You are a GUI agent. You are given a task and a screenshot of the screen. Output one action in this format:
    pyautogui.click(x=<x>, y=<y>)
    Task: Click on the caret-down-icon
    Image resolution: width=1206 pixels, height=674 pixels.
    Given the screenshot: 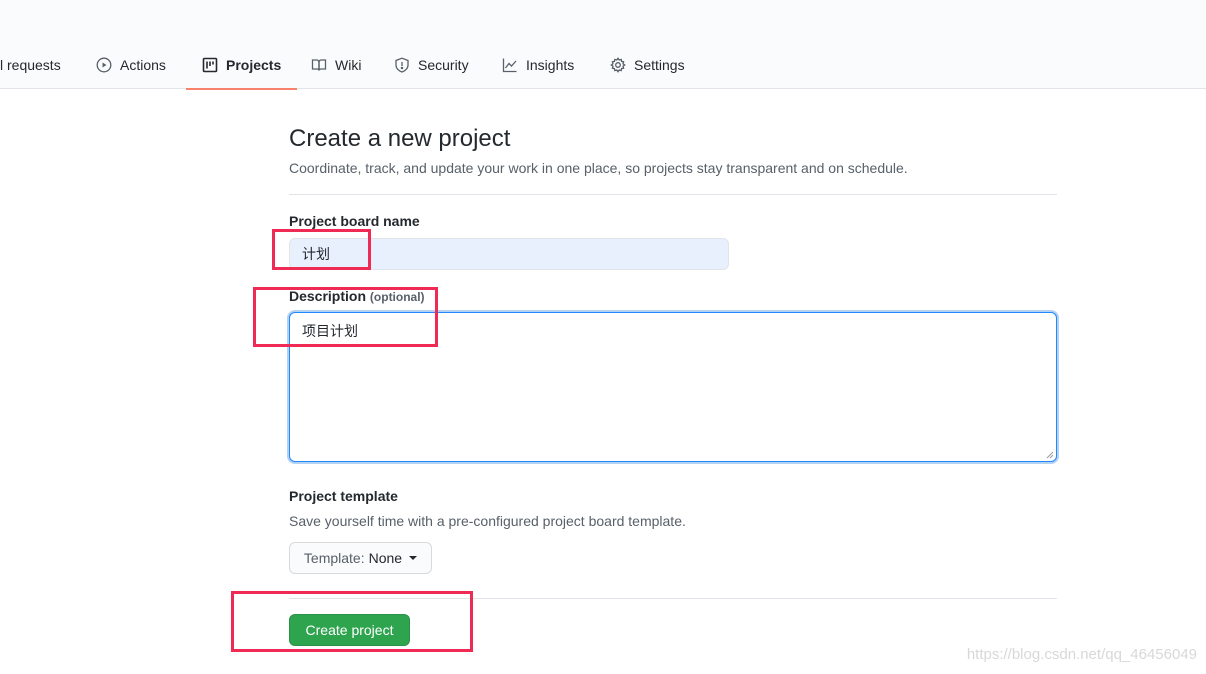 What is the action you would take?
    pyautogui.click(x=413, y=558)
    